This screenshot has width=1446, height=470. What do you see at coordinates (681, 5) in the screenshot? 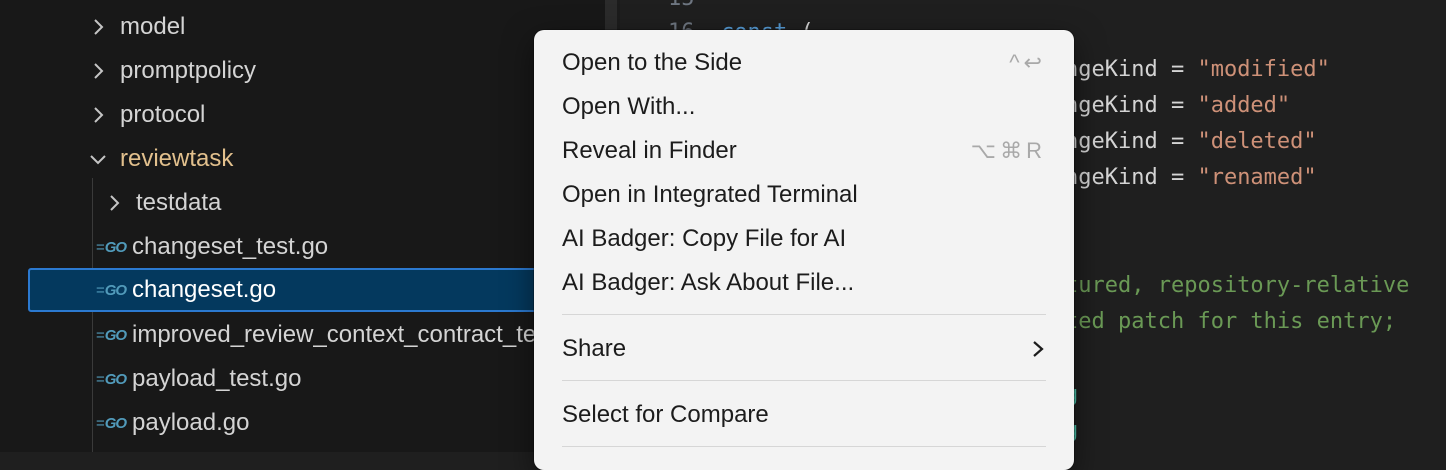
I see `line-number: 15` at bounding box center [681, 5].